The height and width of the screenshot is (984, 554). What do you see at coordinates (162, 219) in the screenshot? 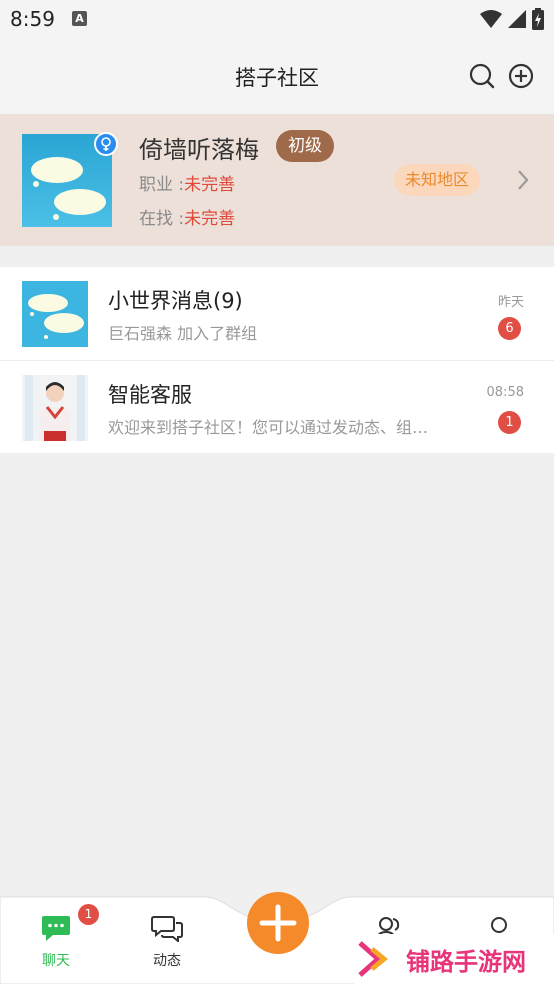
I see `seeking-label: 在找 :` at bounding box center [162, 219].